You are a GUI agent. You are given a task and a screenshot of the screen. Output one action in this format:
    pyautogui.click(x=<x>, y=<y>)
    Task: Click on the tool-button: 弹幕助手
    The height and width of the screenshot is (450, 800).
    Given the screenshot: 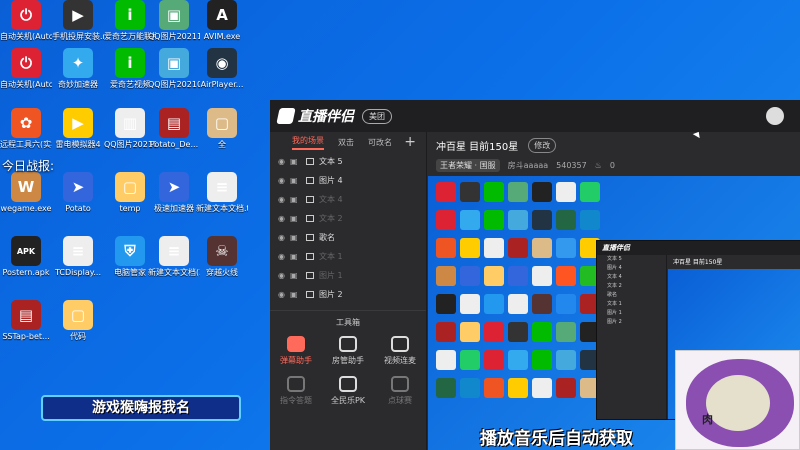 What is the action you would take?
    pyautogui.click(x=296, y=351)
    